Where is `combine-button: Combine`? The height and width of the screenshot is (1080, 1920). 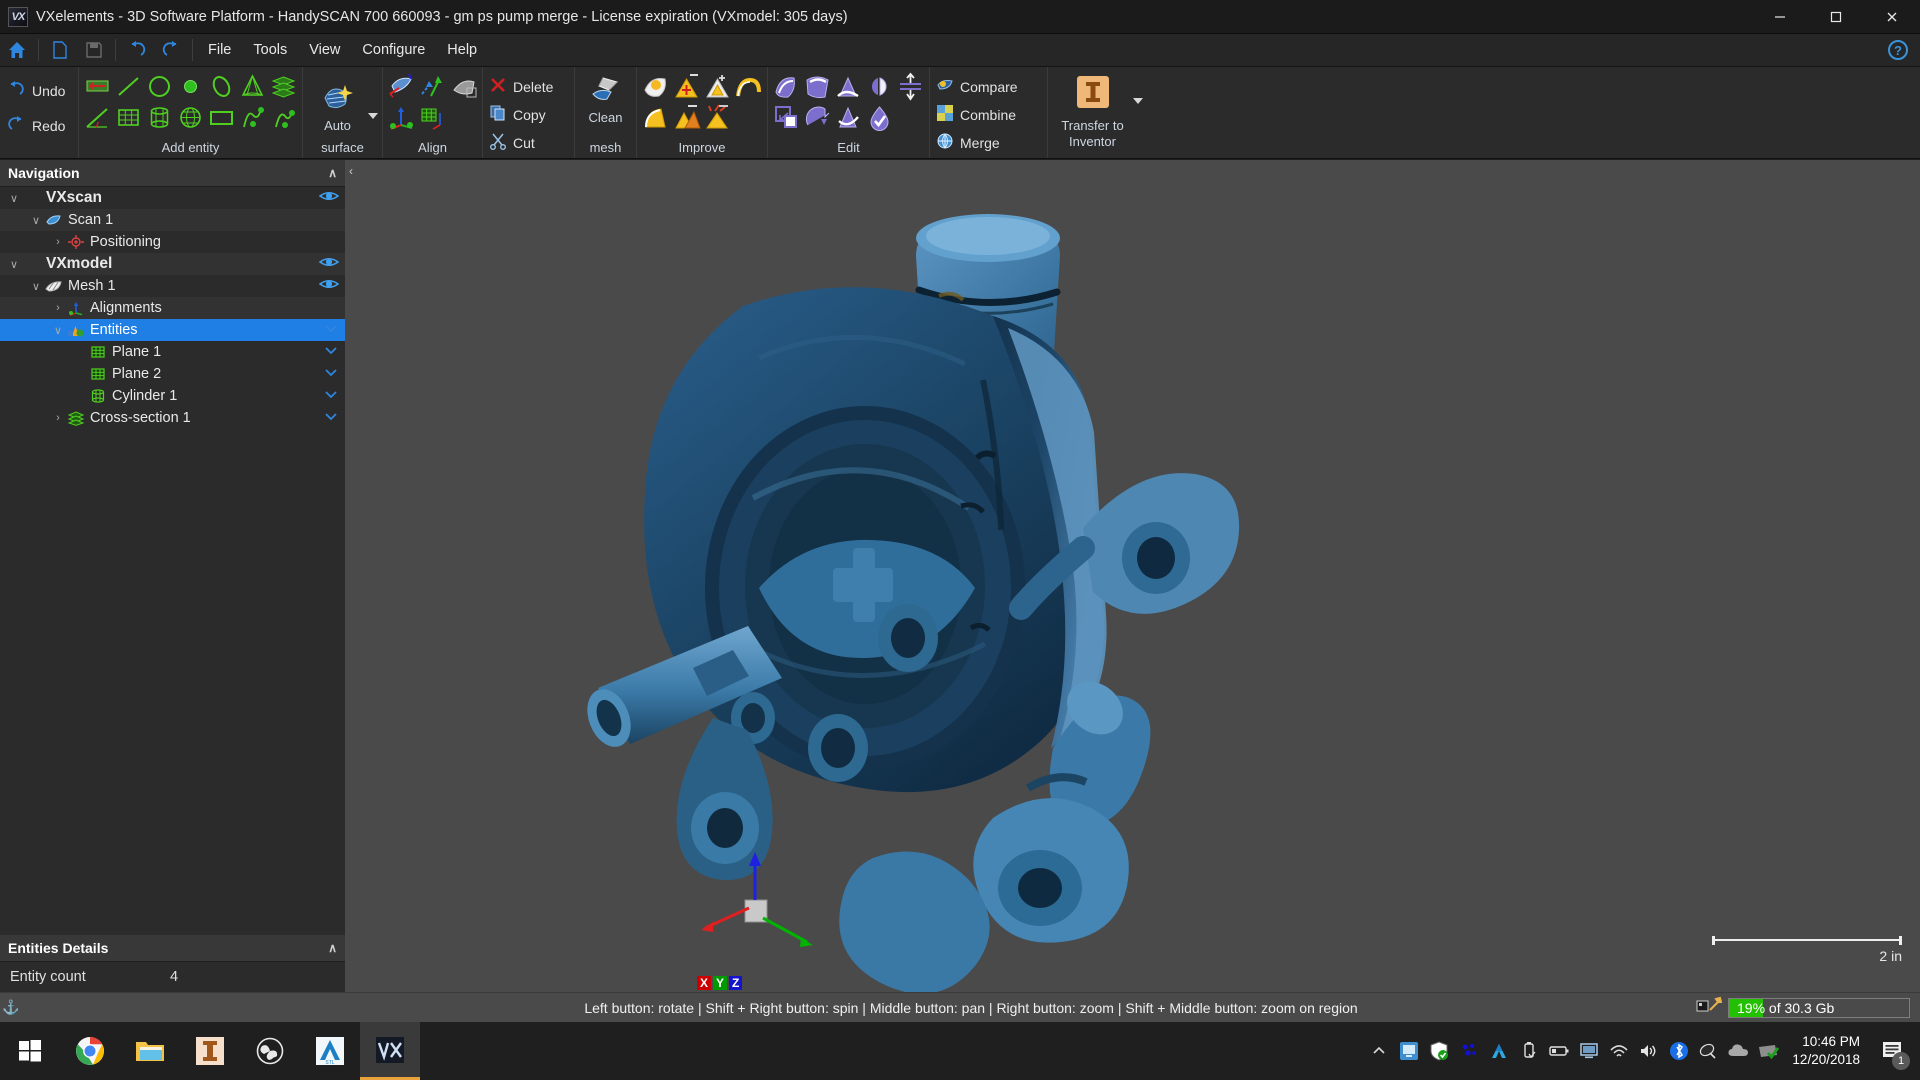 combine-button: Combine is located at coordinates (978, 114).